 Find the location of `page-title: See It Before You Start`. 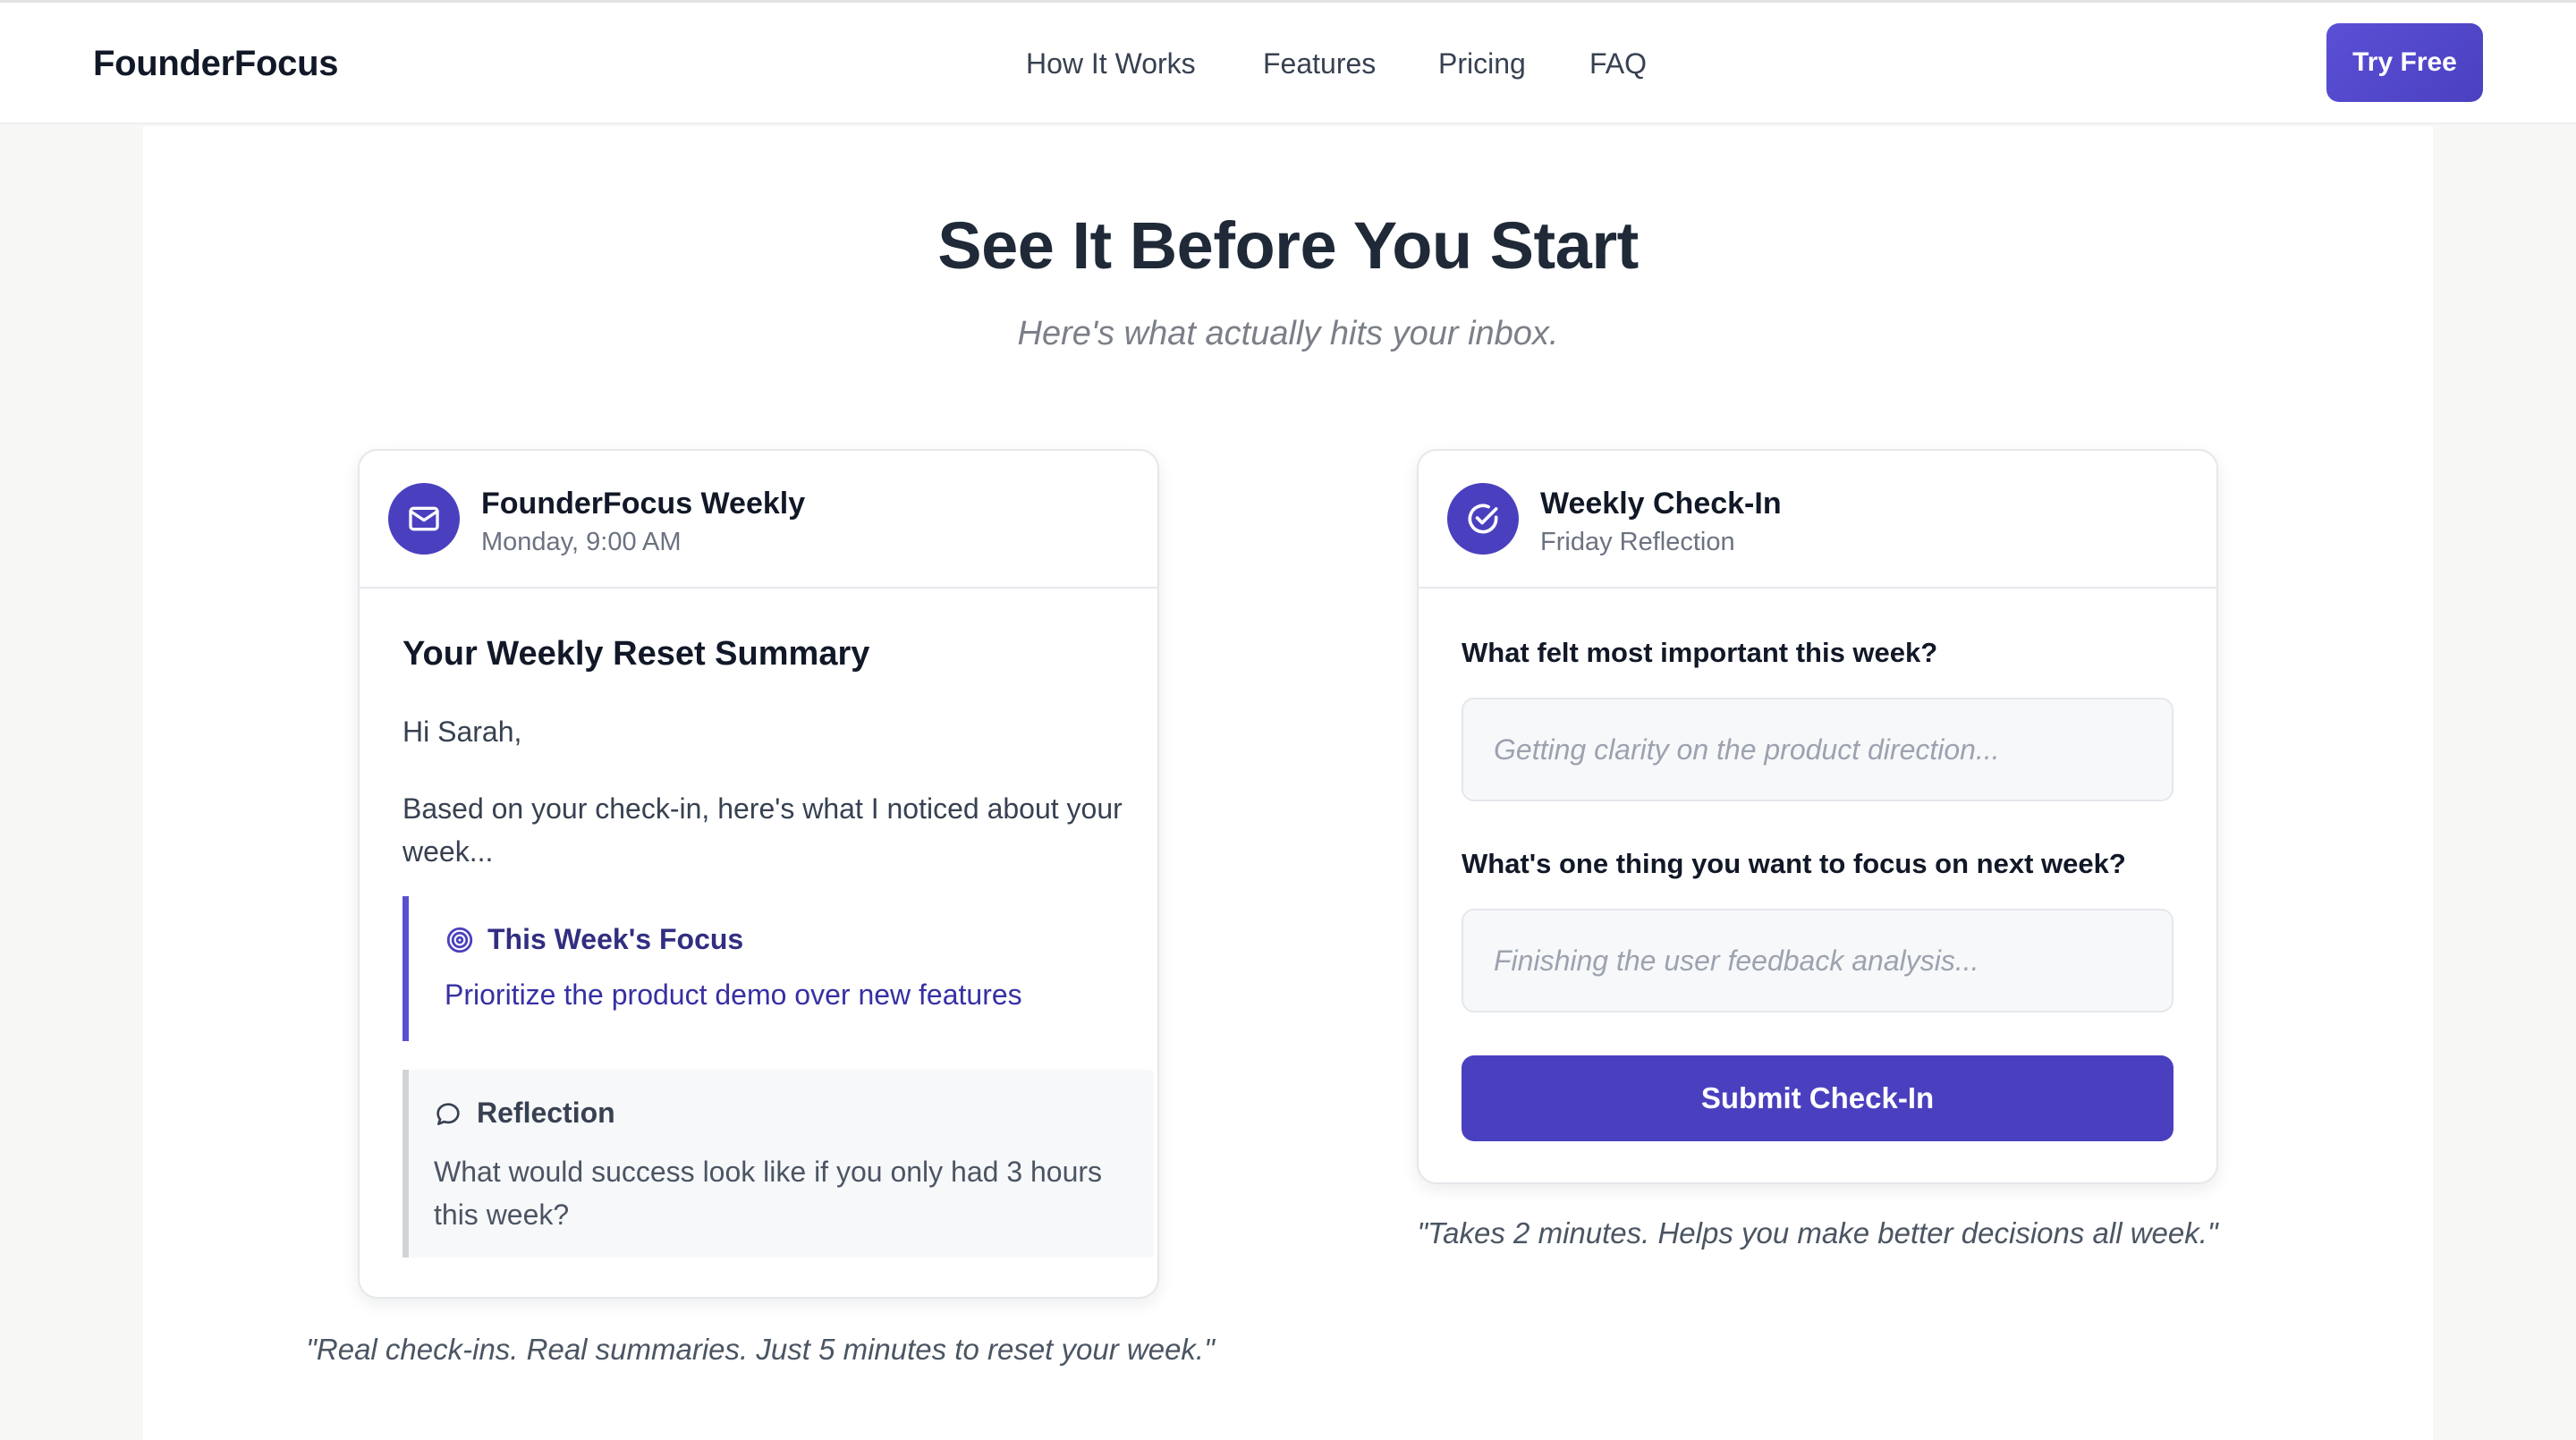

page-title: See It Before You Start is located at coordinates (1288, 246).